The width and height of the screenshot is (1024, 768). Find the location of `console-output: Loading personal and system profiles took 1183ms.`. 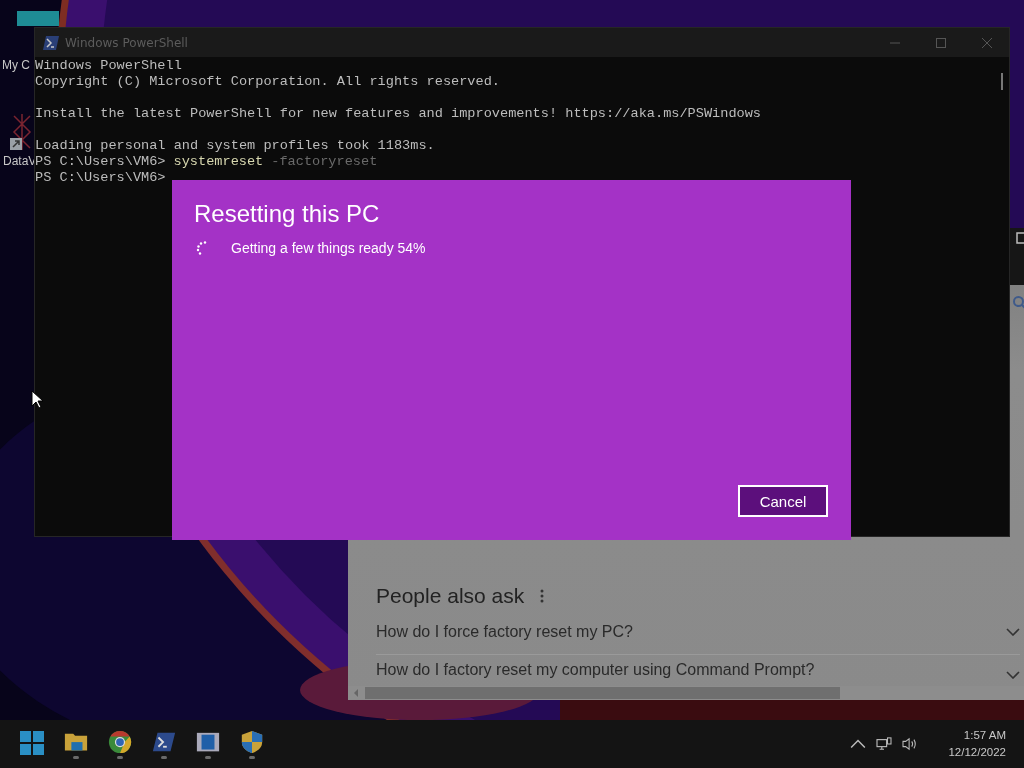

console-output: Loading personal and system profiles took 1183ms. is located at coordinates (235, 146).